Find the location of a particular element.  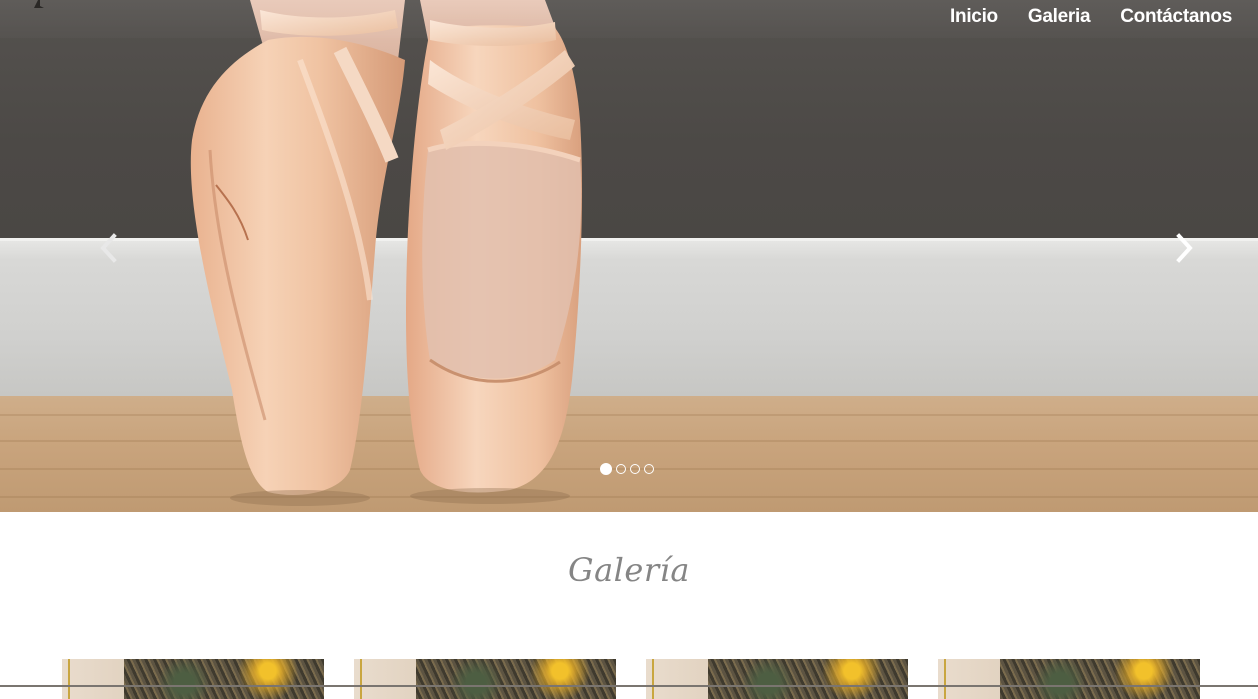

carousel-next-button is located at coordinates (1184, 248).